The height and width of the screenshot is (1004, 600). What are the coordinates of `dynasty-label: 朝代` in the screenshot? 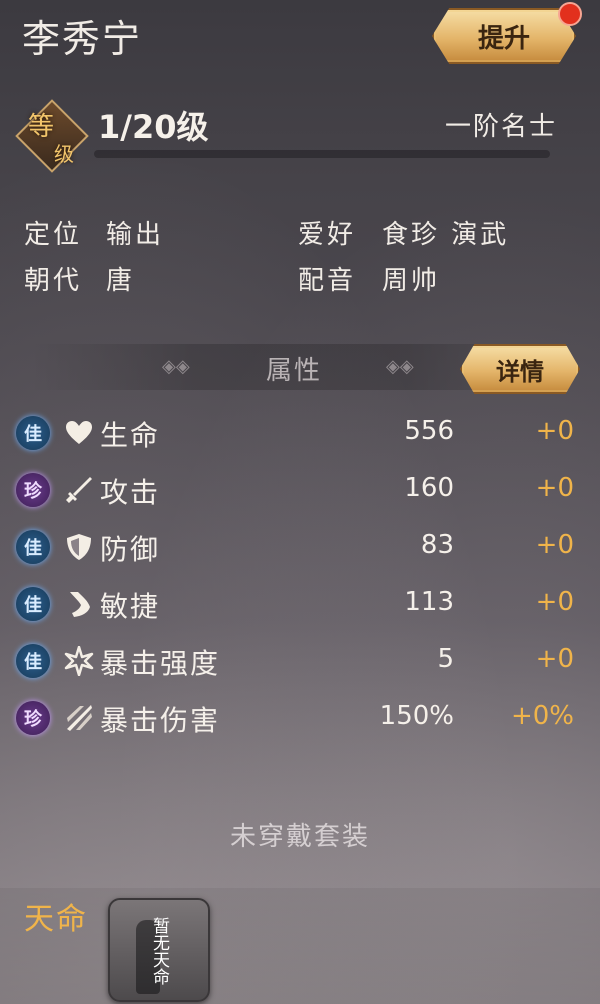 It's located at (53, 281).